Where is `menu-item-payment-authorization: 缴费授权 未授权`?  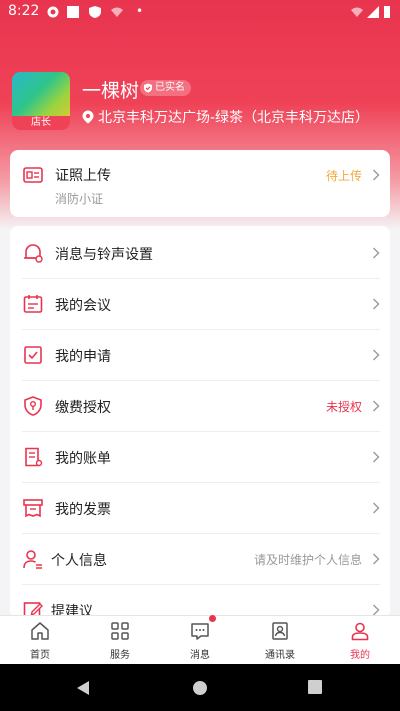 menu-item-payment-authorization: 缴费授权 未授权 is located at coordinates (200, 406).